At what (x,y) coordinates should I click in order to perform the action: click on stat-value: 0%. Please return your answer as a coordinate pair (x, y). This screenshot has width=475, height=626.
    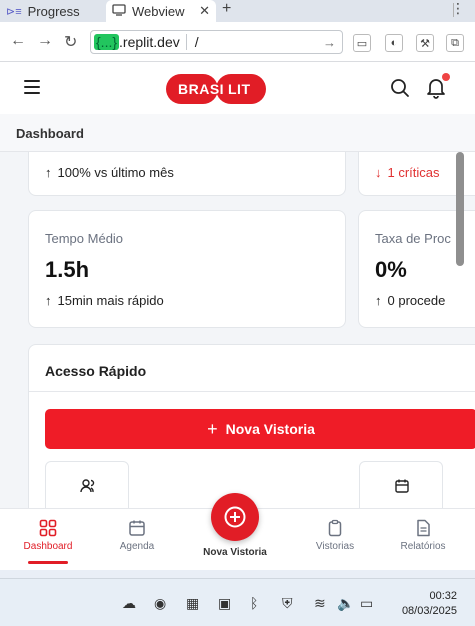
    Looking at the image, I should click on (391, 269).